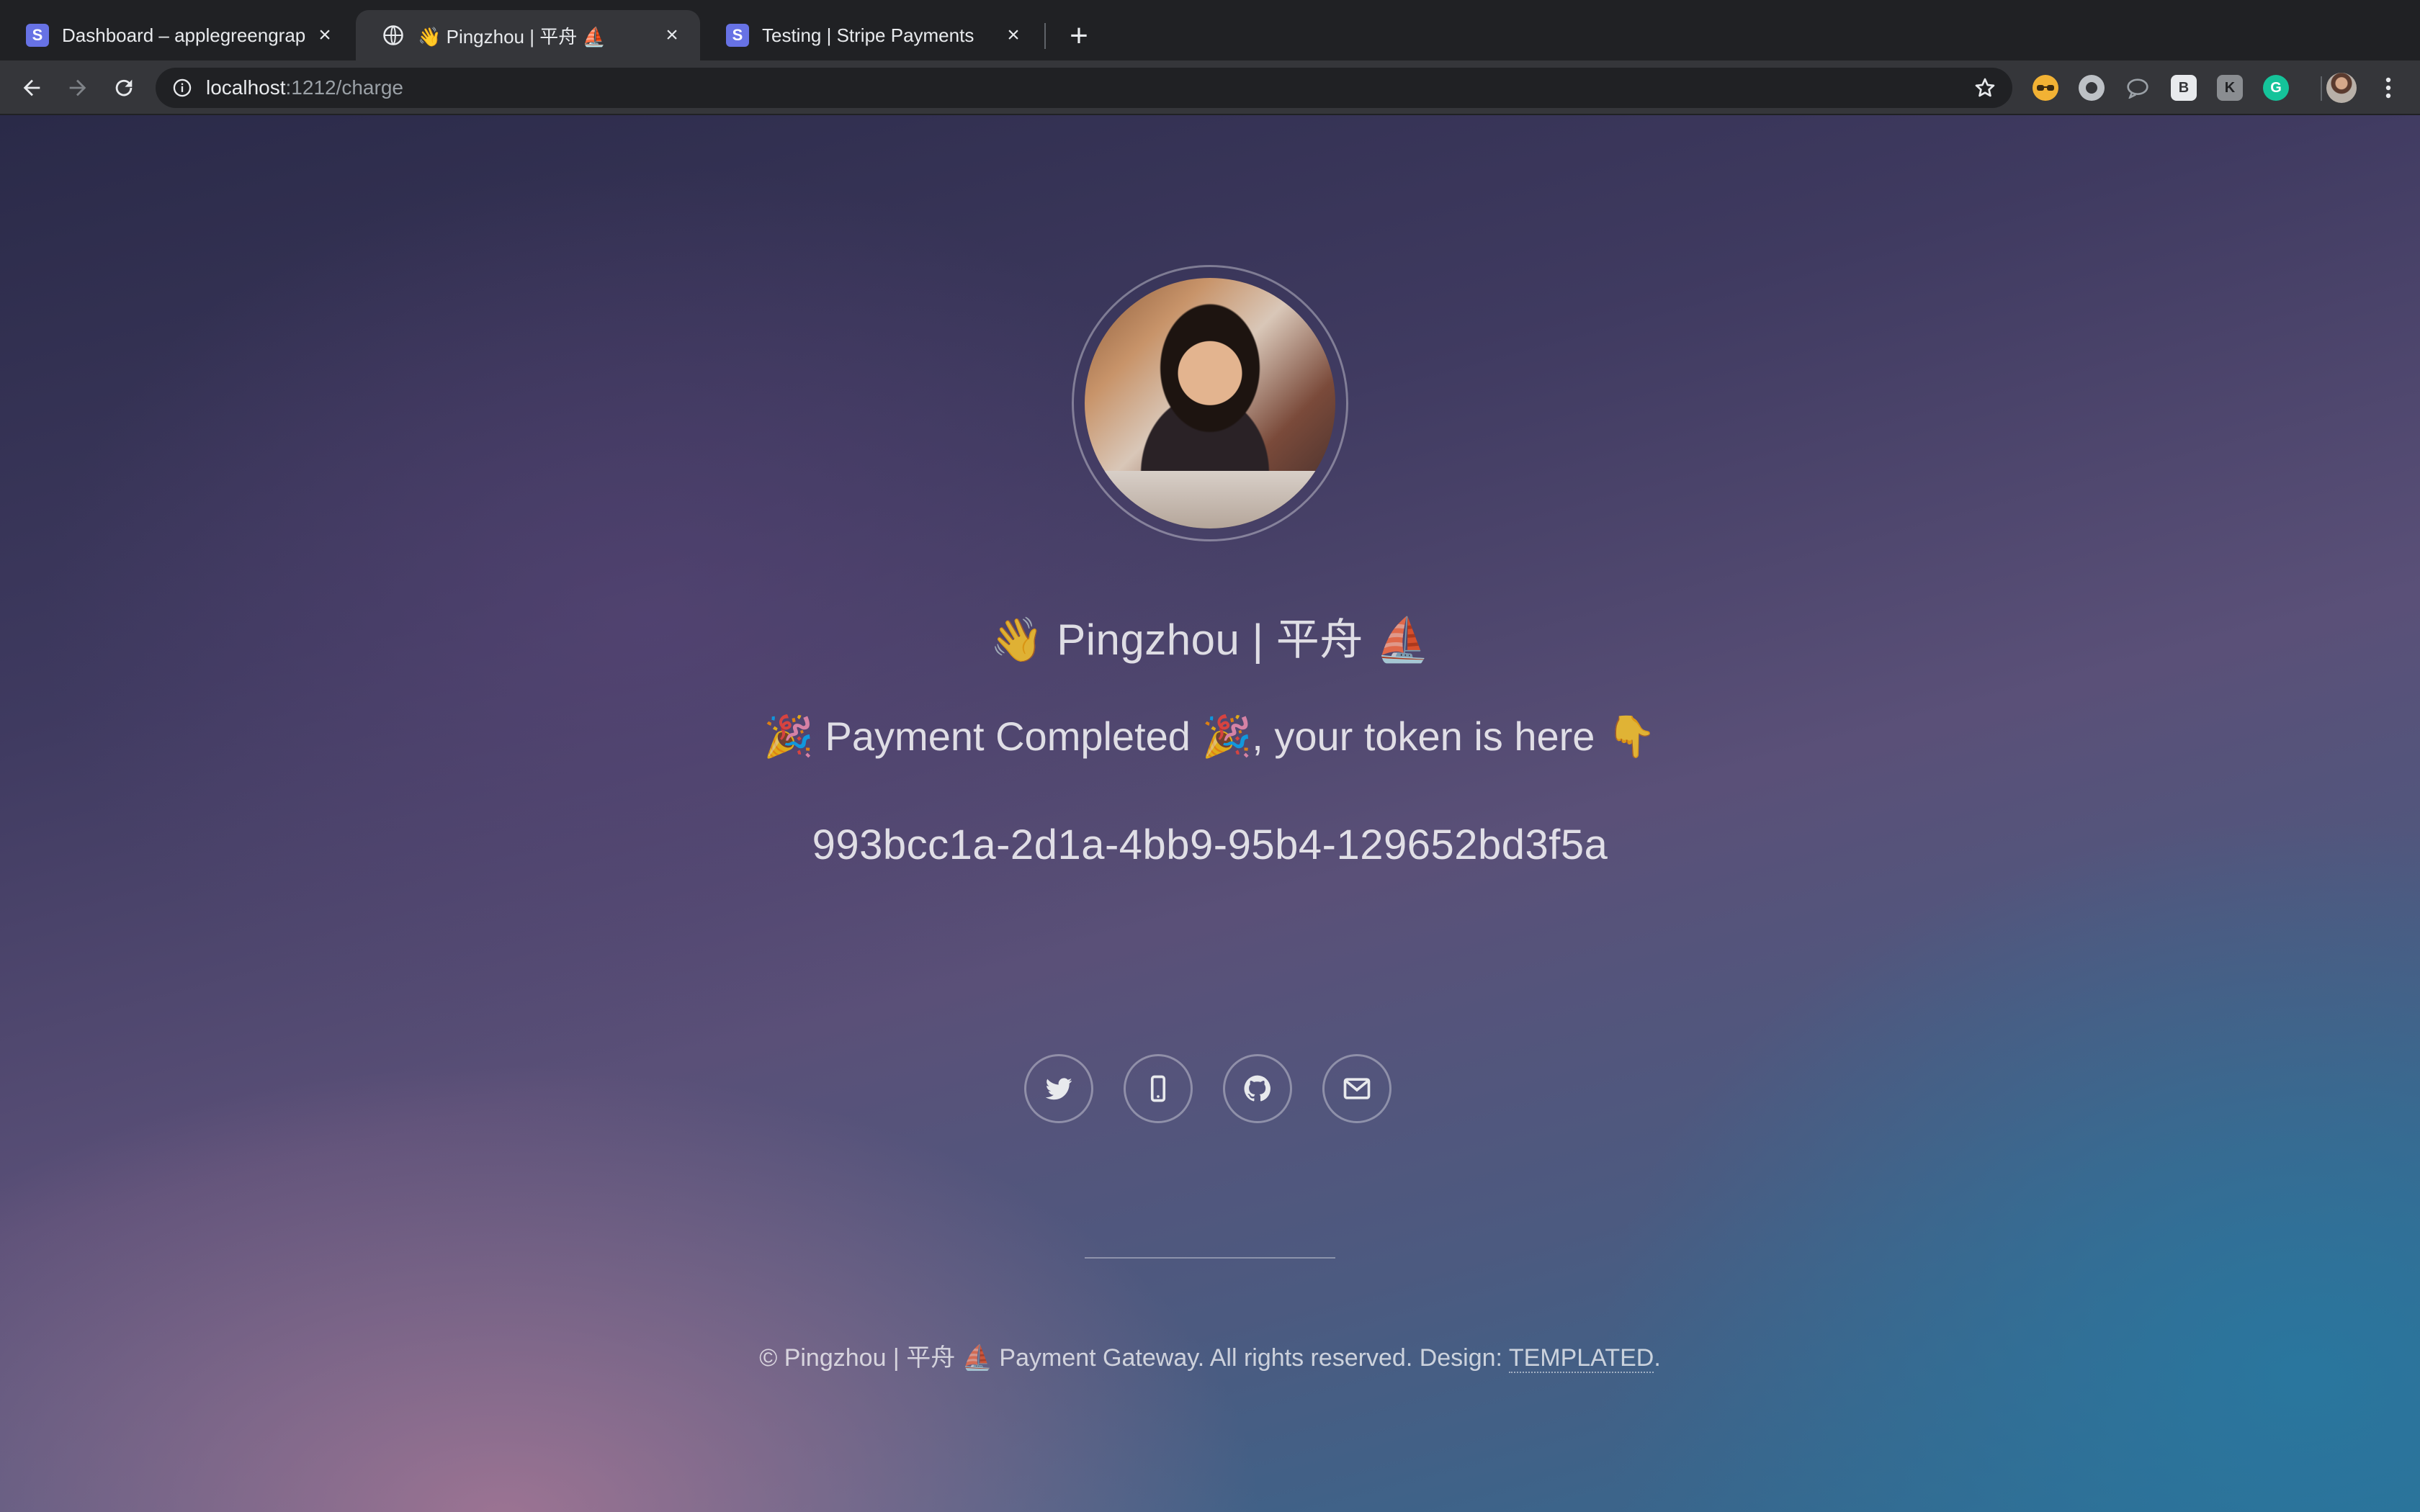 This screenshot has width=2420, height=1512. I want to click on footer-design-link: TEMPLATED, so click(1581, 1358).